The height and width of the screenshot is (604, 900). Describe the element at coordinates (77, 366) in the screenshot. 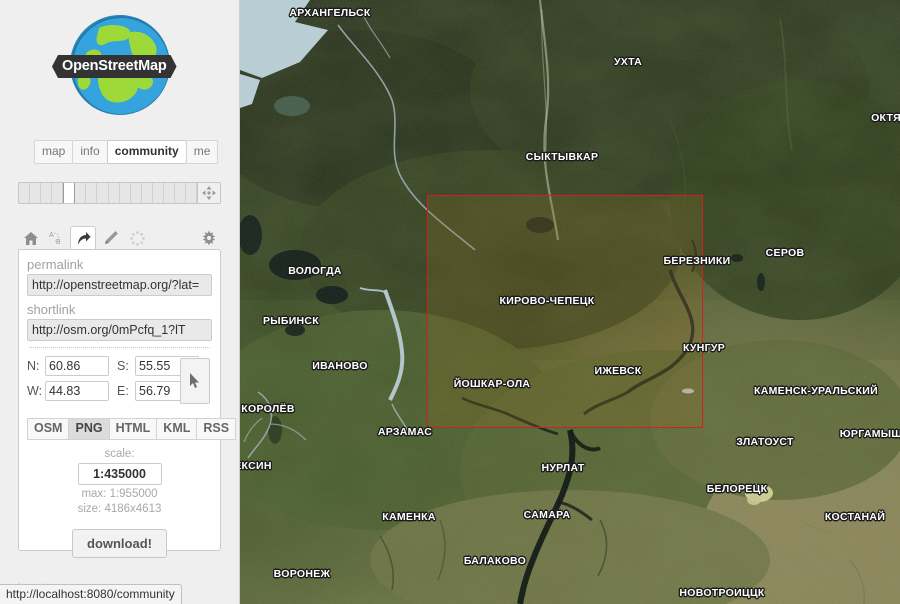

I see `north-input` at that location.